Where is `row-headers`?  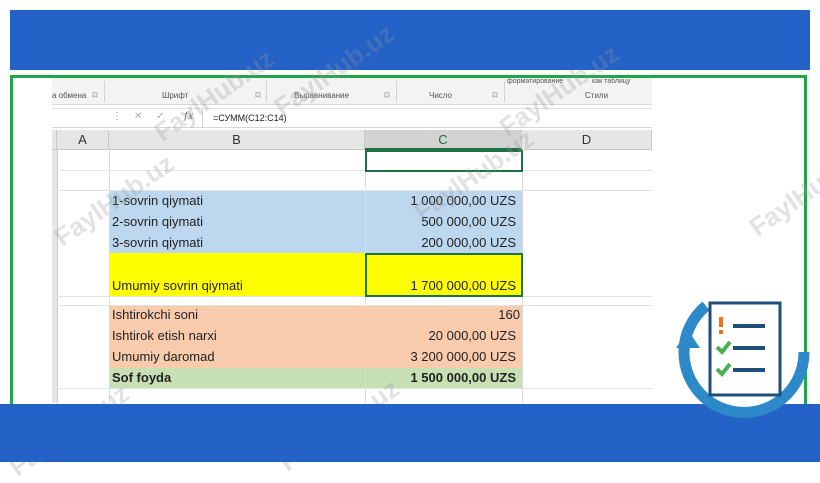
row-headers is located at coordinates (55, 276).